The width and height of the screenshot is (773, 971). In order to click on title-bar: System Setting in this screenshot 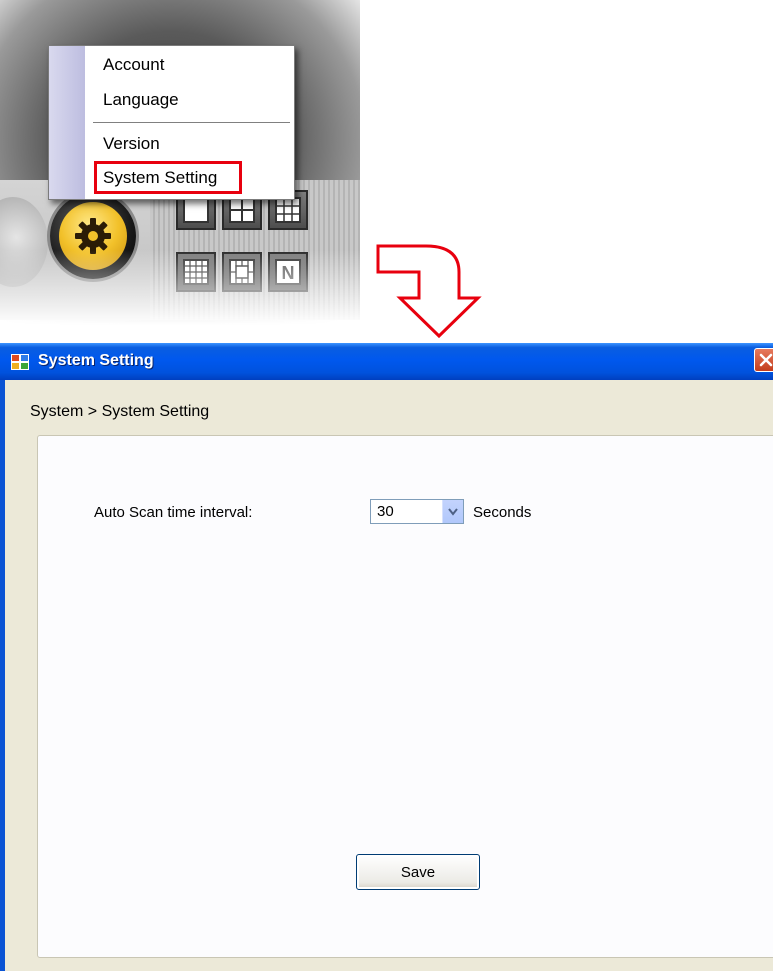, I will do `click(386, 361)`.